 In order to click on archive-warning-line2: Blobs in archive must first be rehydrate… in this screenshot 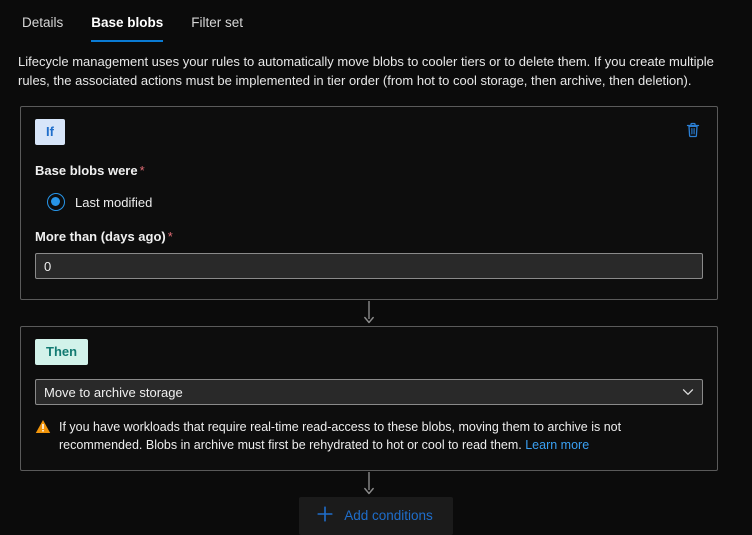, I will do `click(333, 445)`.